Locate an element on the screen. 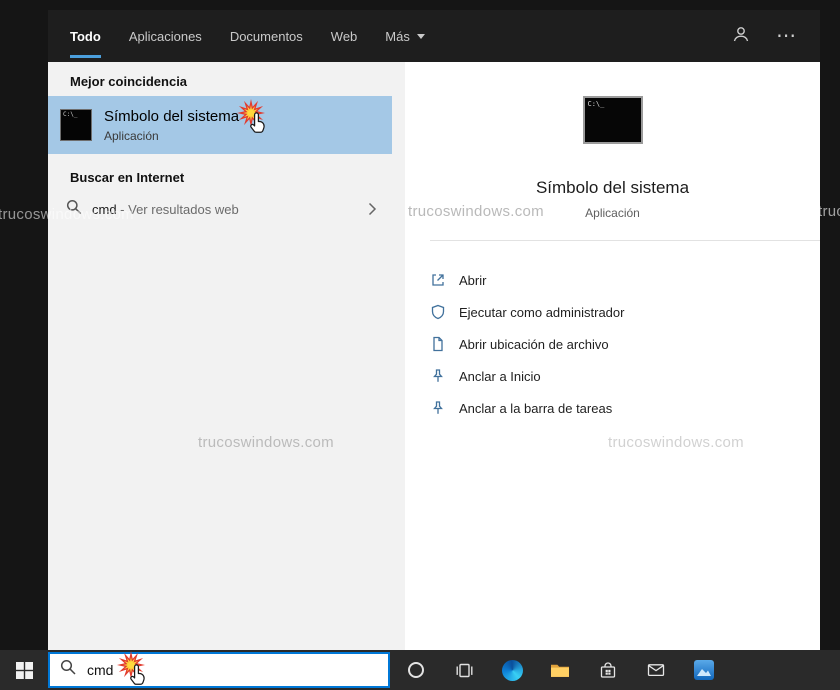  action-label: Anclar a Inicio is located at coordinates (500, 376).